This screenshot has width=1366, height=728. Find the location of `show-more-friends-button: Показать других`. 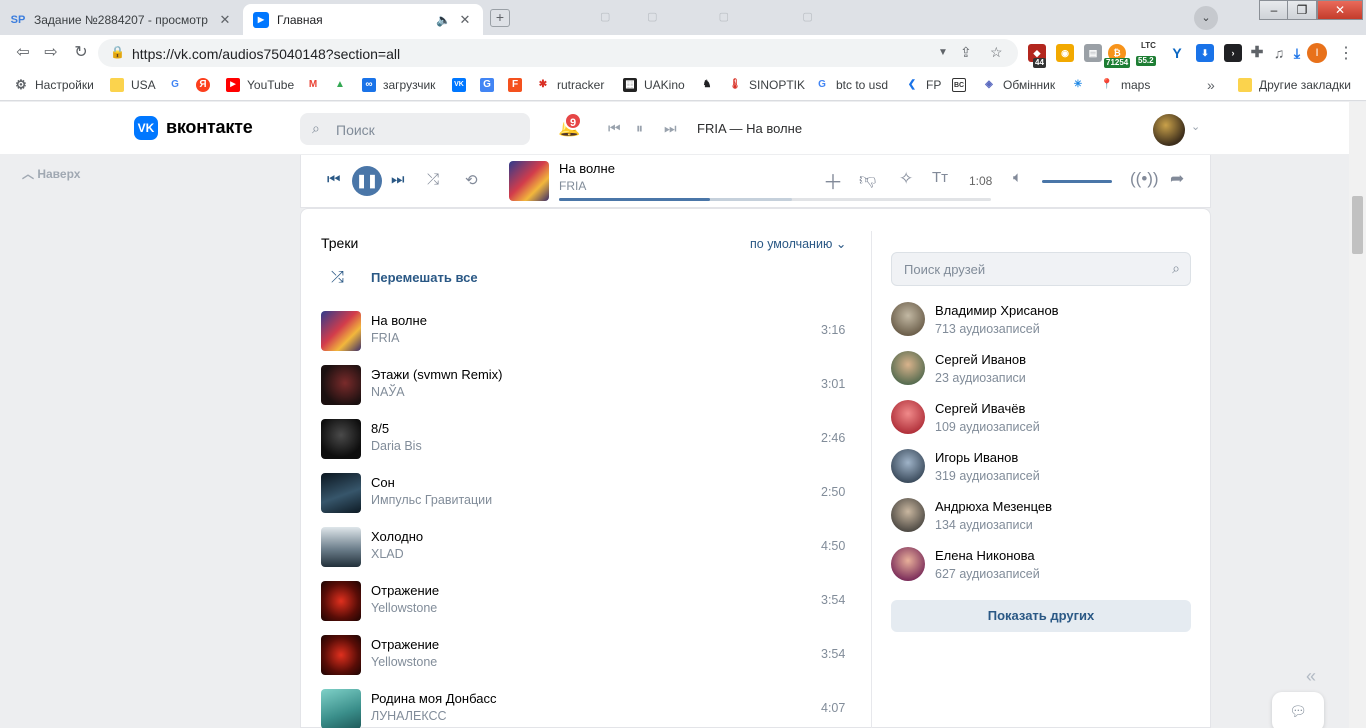

show-more-friends-button: Показать других is located at coordinates (1041, 616).